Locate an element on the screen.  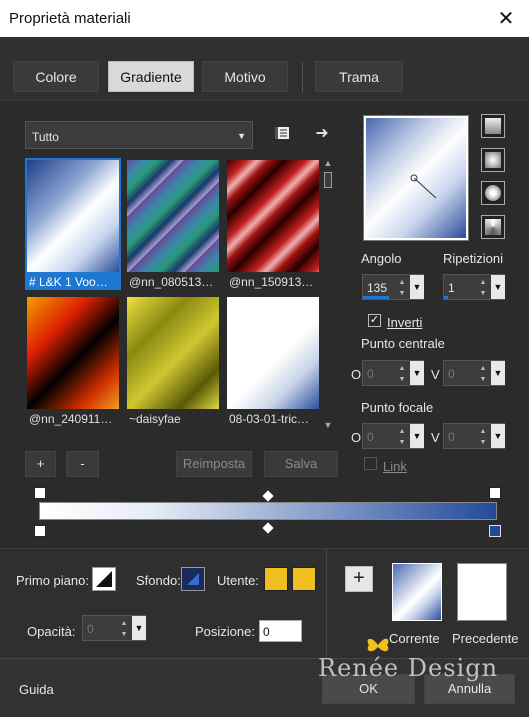
rect-style-icon is located at coordinates (493, 160).